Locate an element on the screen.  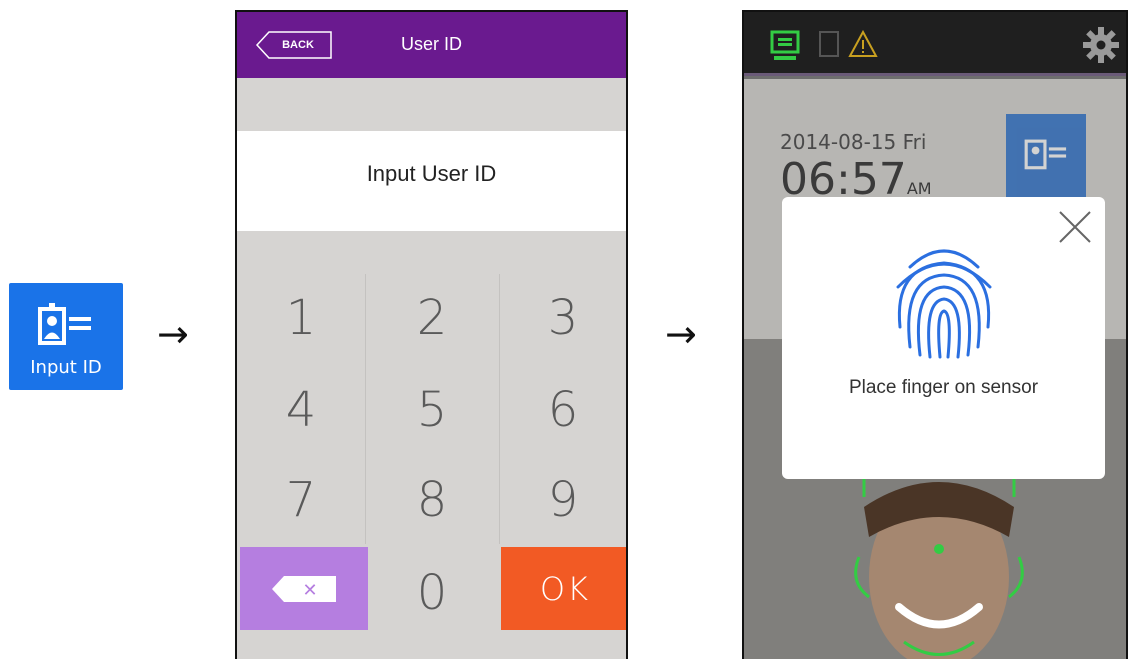
screen-title: User ID is located at coordinates (431, 44).